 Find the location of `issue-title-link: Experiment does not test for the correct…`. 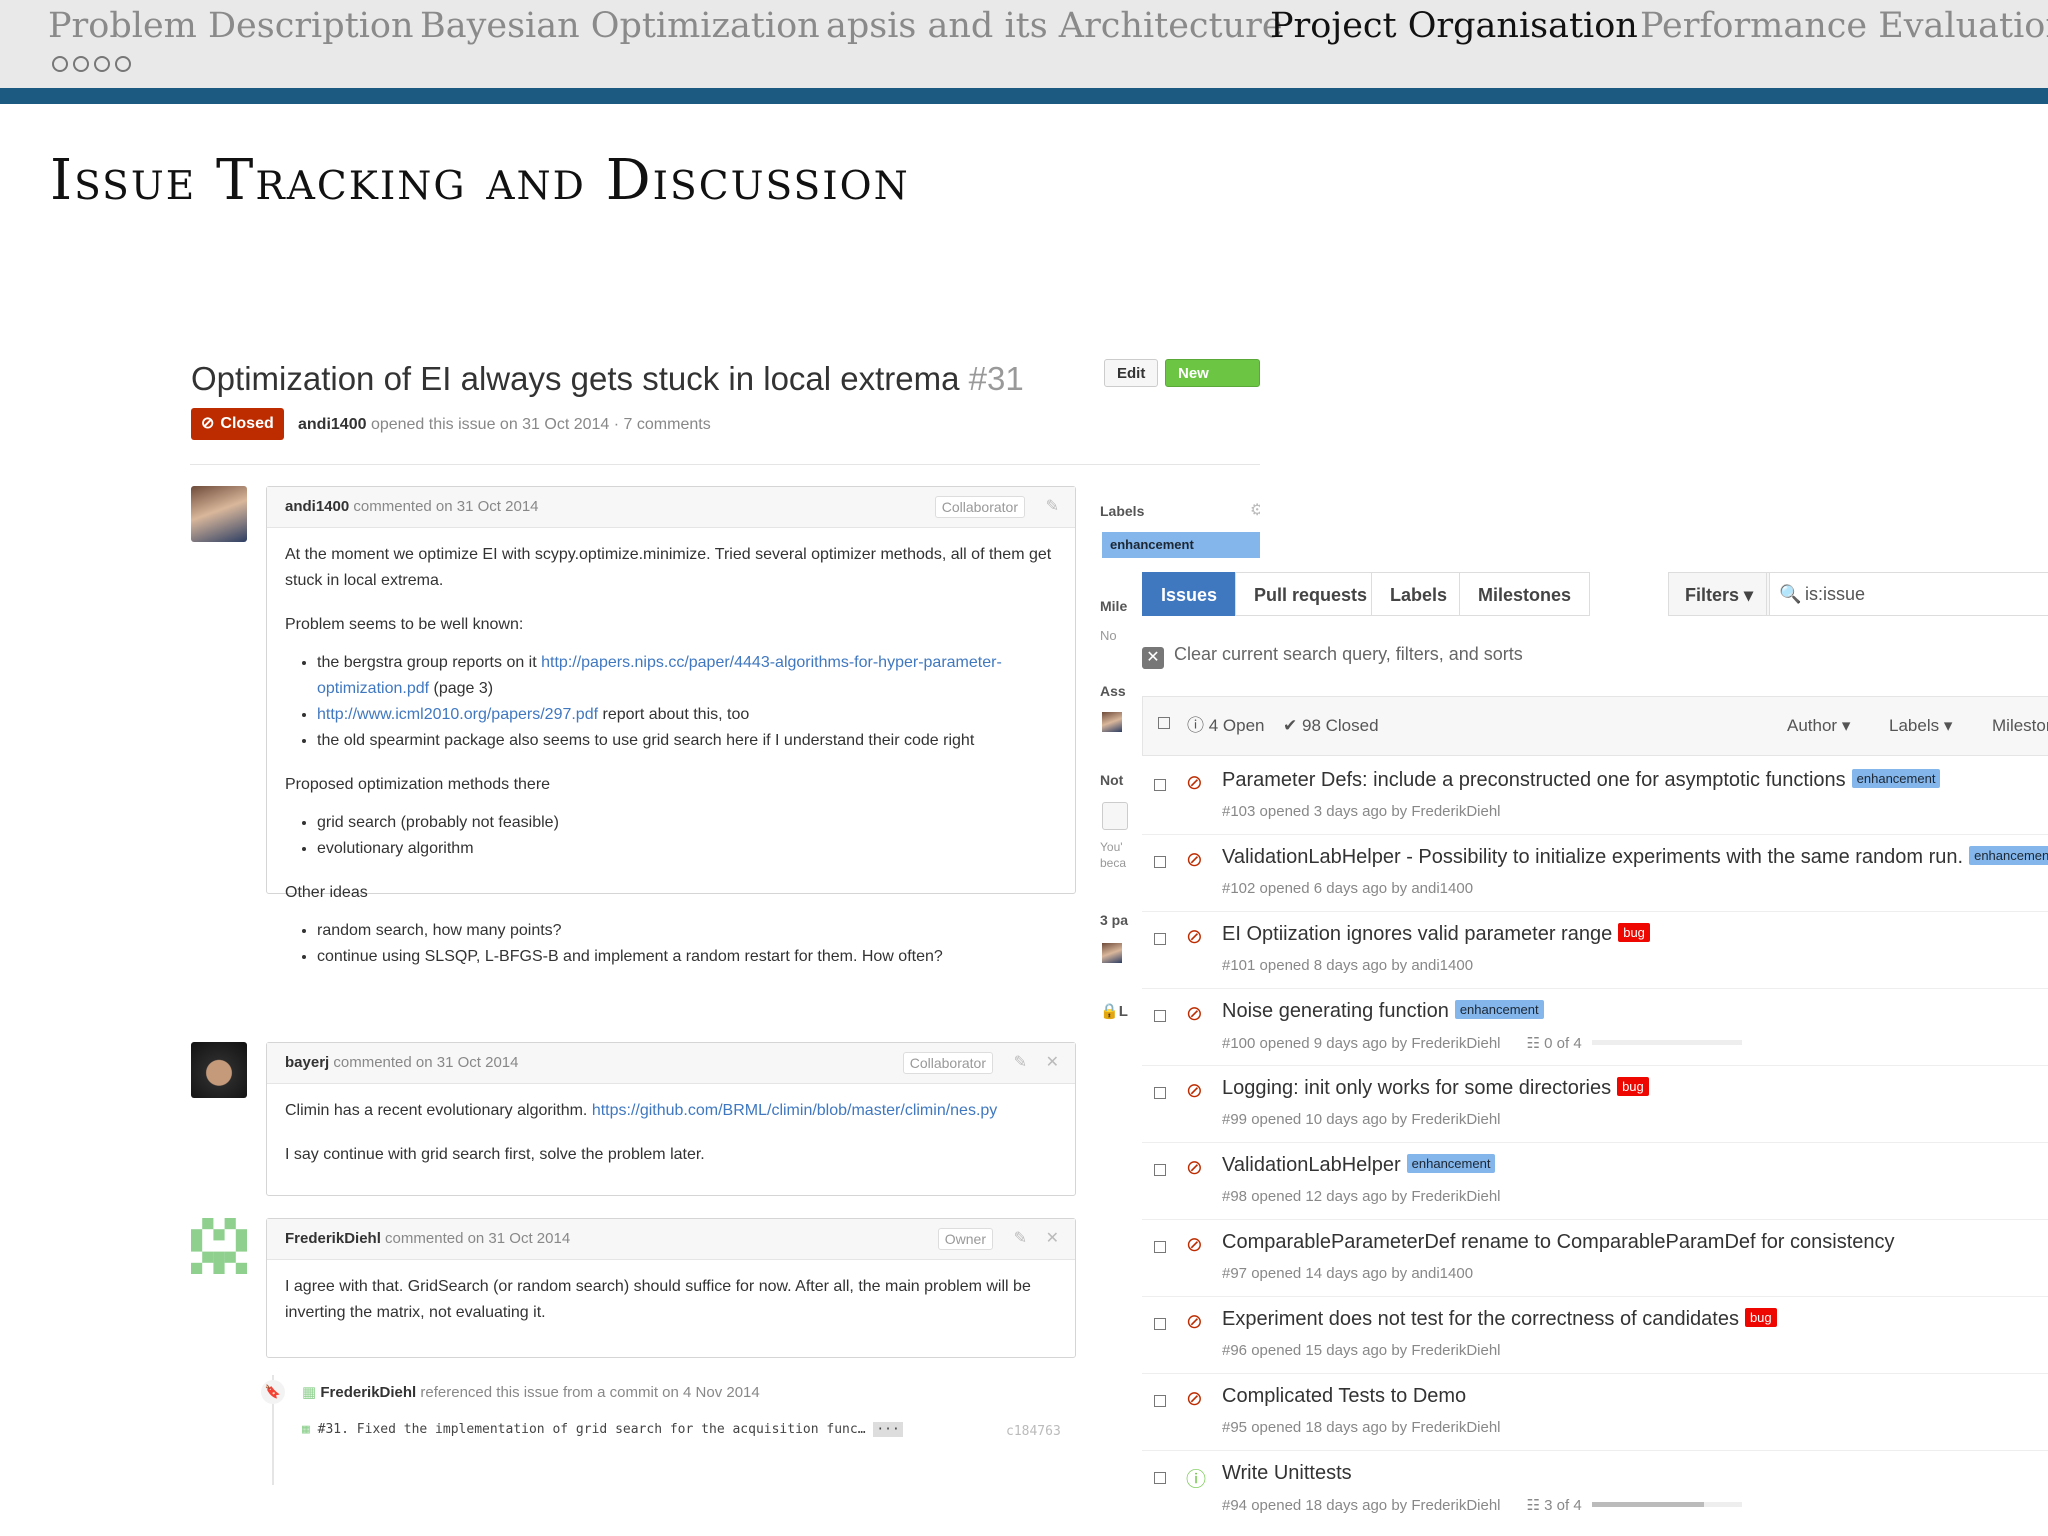

issue-title-link: Experiment does not test for the correct… is located at coordinates (1499, 1319).